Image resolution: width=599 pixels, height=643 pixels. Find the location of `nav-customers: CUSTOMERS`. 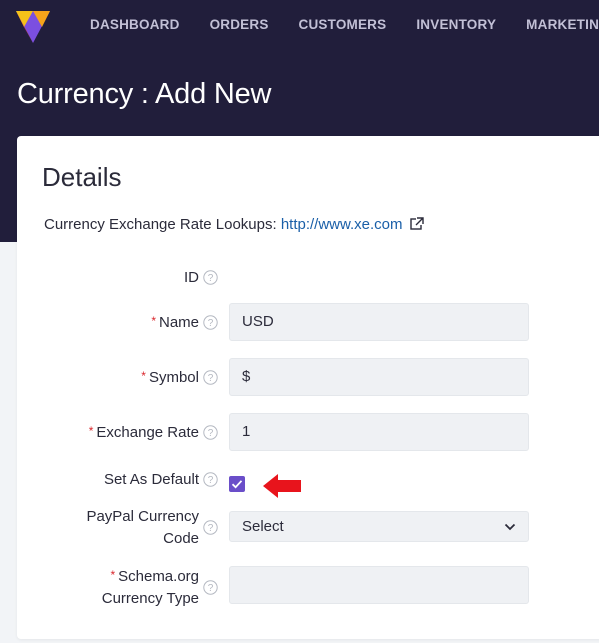

nav-customers: CUSTOMERS is located at coordinates (343, 24).